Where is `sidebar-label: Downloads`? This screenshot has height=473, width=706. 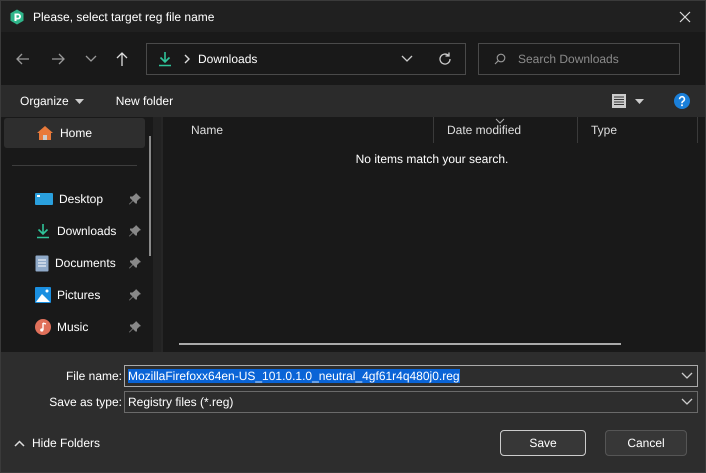 sidebar-label: Downloads is located at coordinates (86, 231).